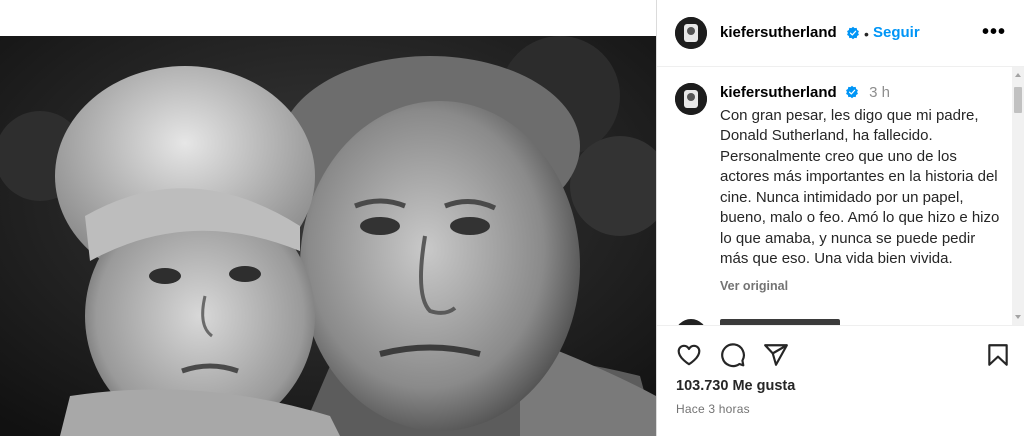  I want to click on see-original-link: Ver original, so click(754, 286).